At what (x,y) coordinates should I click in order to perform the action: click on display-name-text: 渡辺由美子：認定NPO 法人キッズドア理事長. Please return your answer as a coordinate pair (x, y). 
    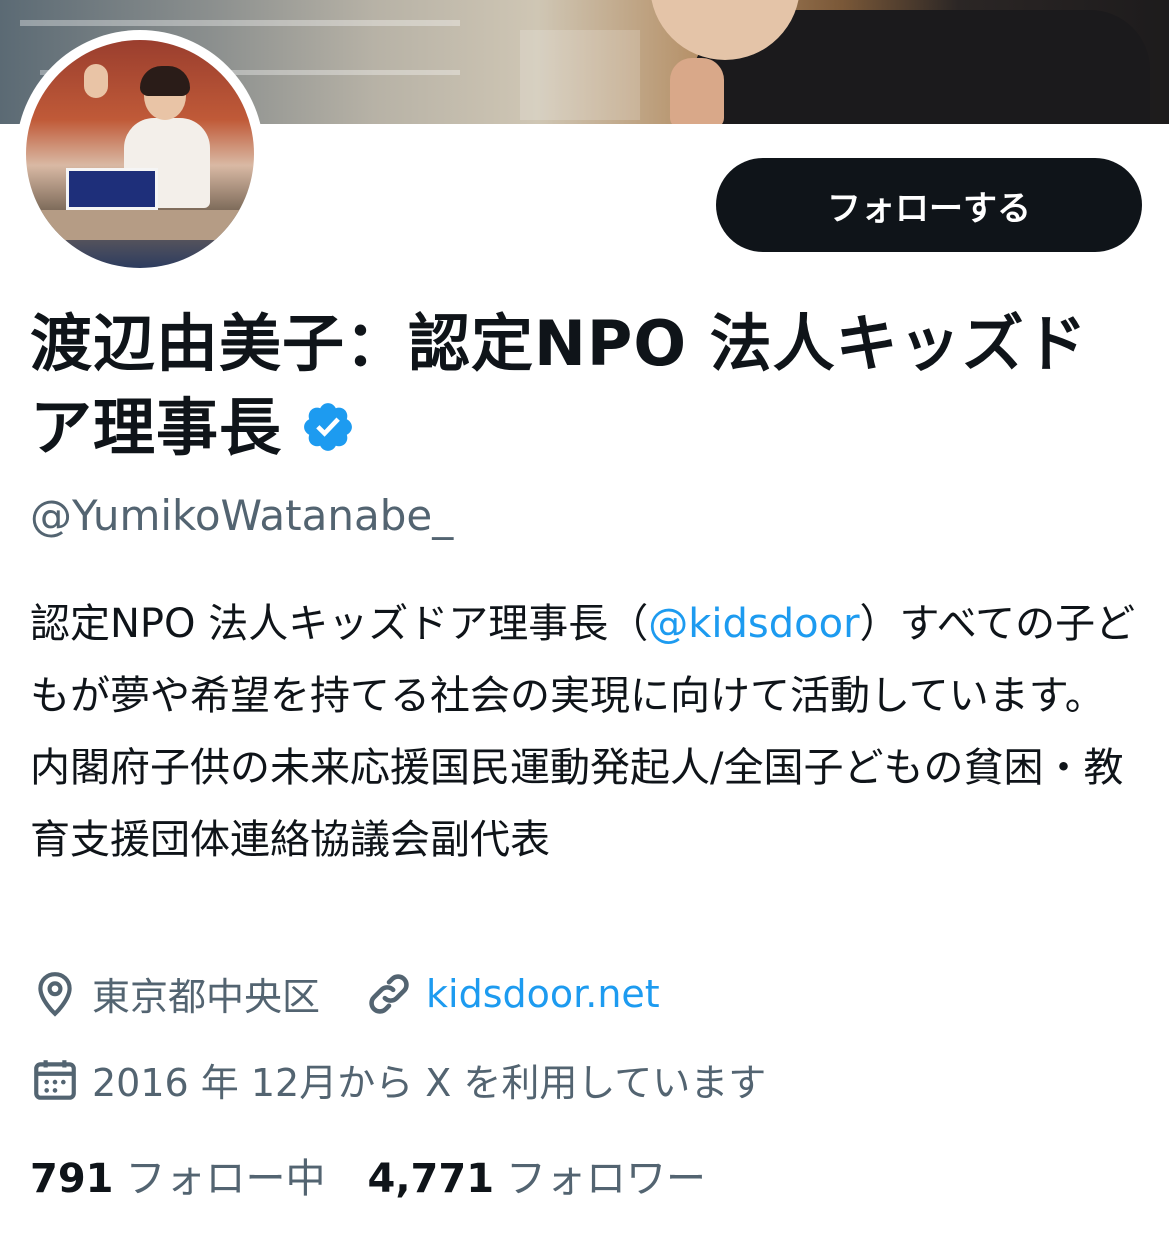
    Looking at the image, I should click on (559, 385).